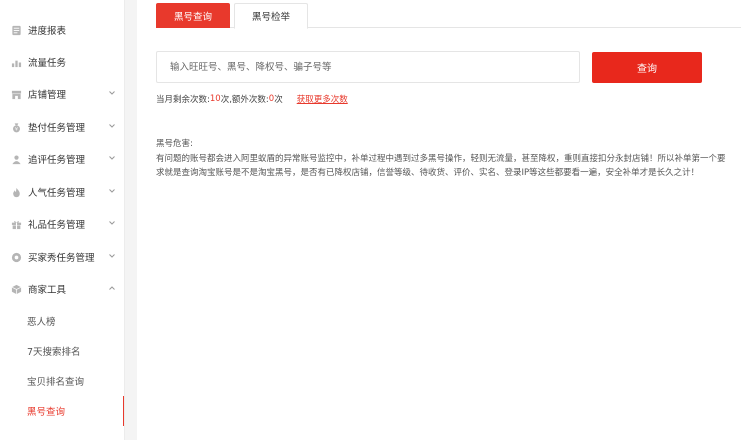  What do you see at coordinates (16, 159) in the screenshot?
I see `review-icon` at bounding box center [16, 159].